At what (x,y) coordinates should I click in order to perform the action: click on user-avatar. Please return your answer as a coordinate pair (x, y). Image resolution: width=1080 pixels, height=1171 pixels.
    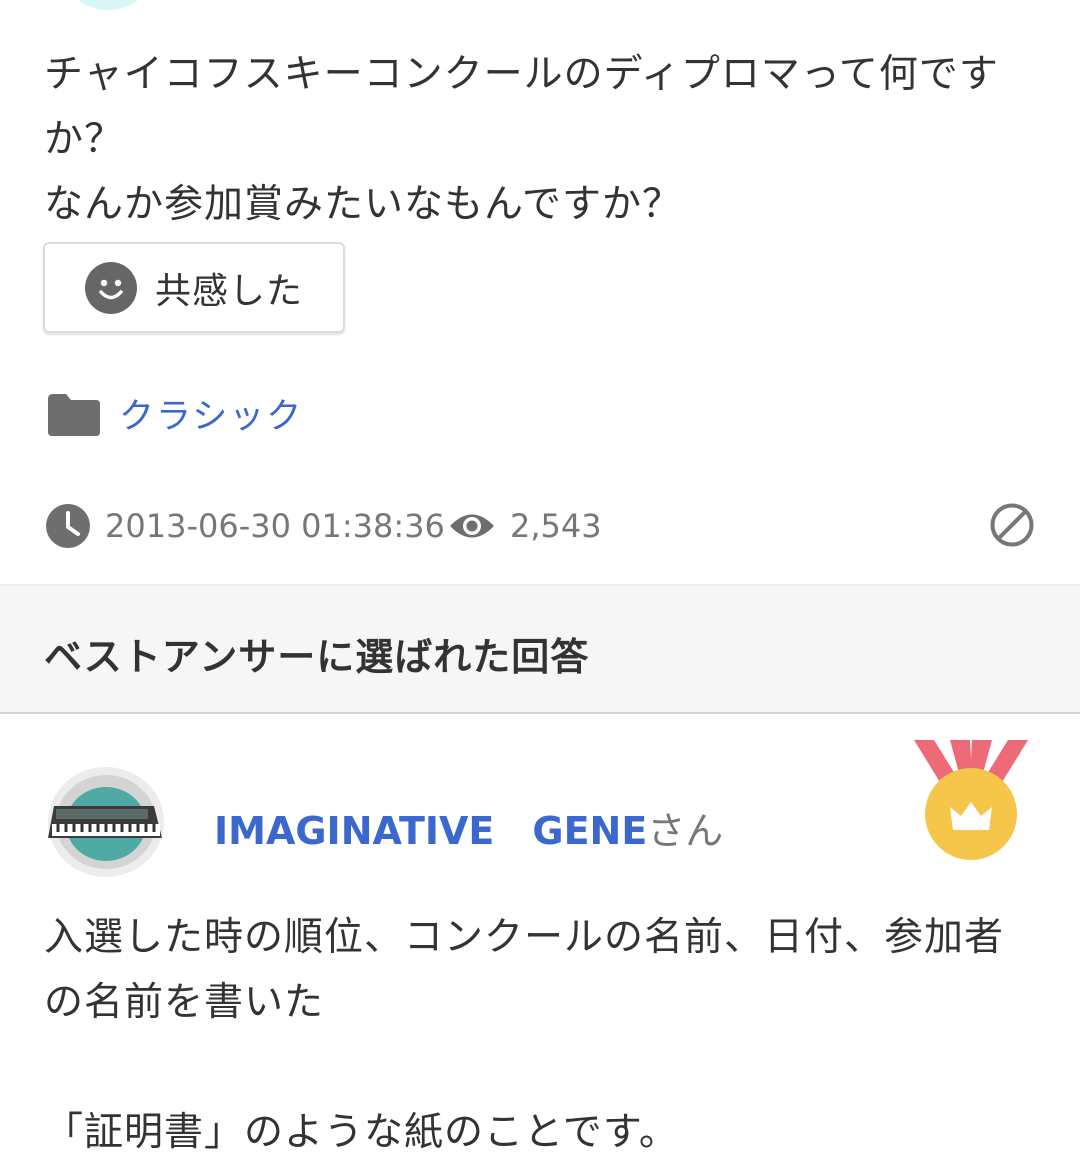
    Looking at the image, I should click on (106, 822).